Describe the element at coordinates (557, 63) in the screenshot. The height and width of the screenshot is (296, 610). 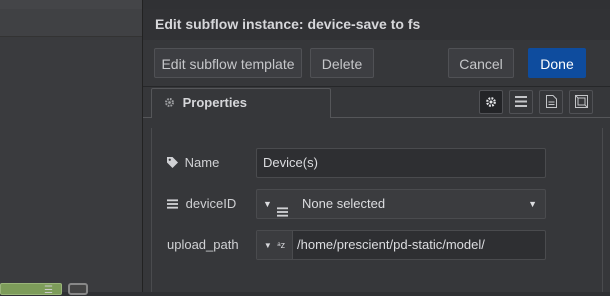
I see `done-button: Done` at that location.